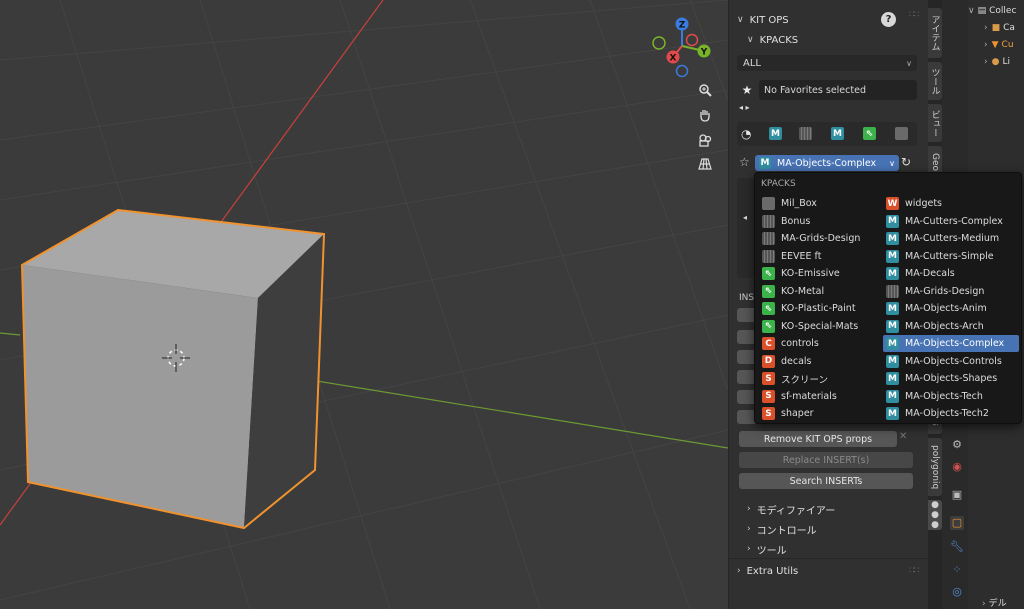  What do you see at coordinates (935, 123) in the screenshot?
I see `tab-view: ビュー` at bounding box center [935, 123].